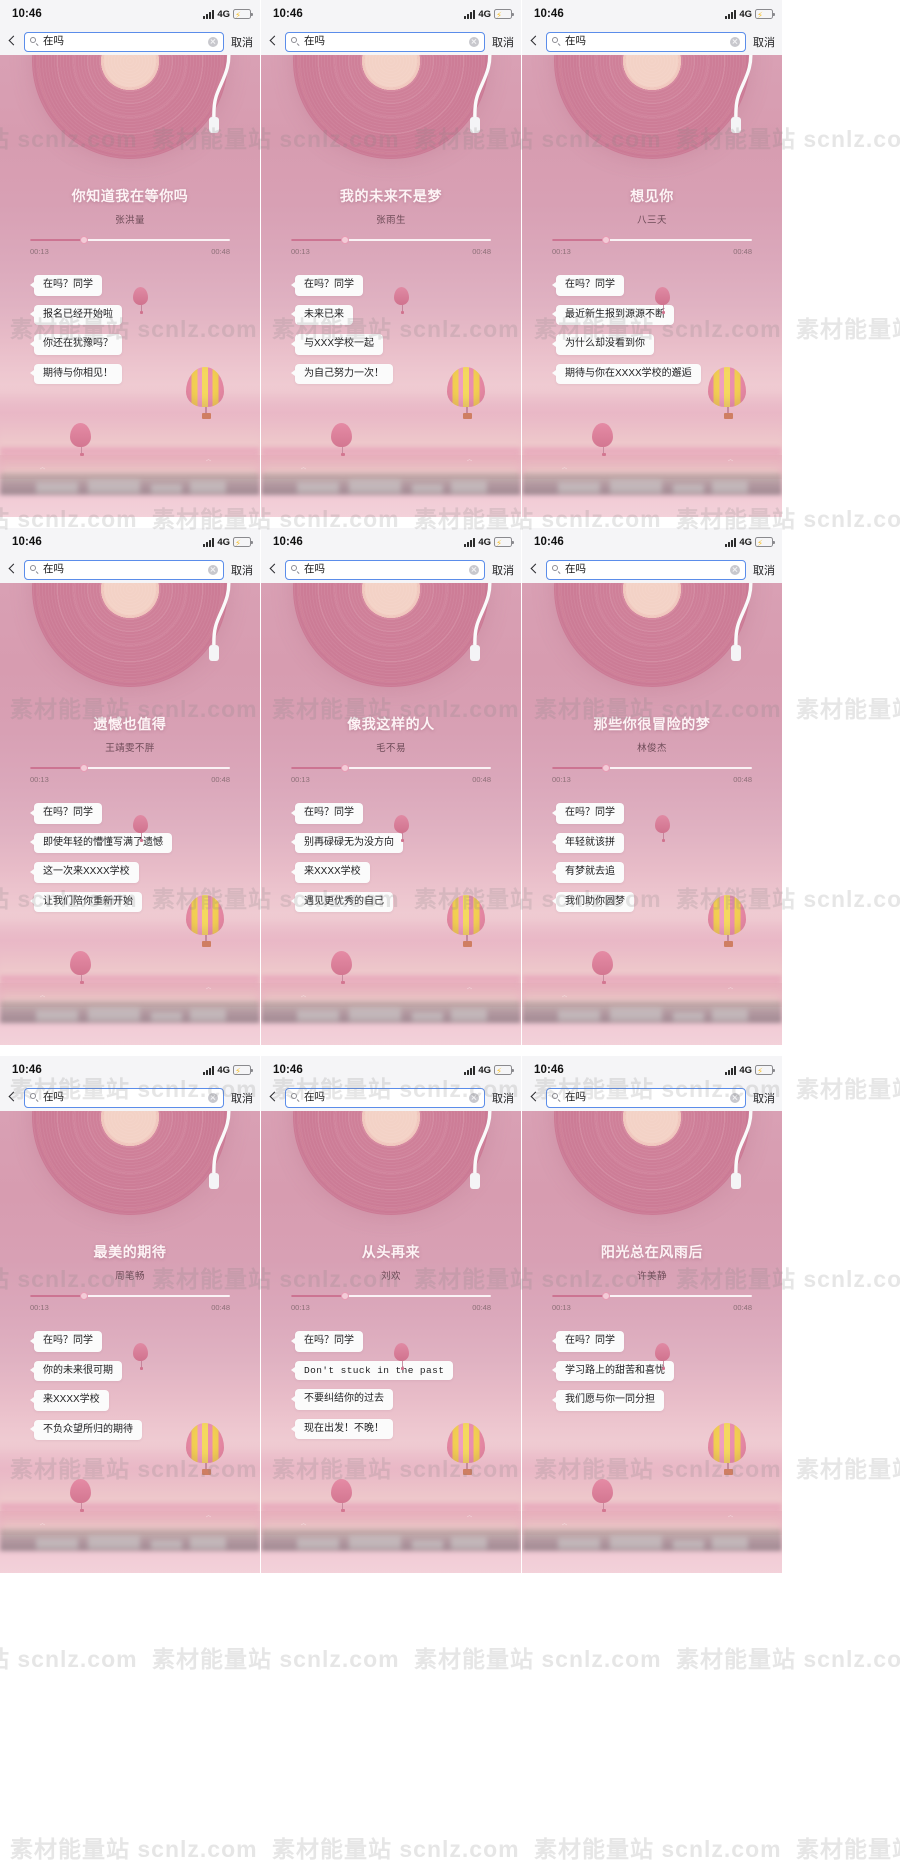 The image size is (900, 1864). What do you see at coordinates (391, 748) in the screenshot?
I see `song-artist: 毛不易` at bounding box center [391, 748].